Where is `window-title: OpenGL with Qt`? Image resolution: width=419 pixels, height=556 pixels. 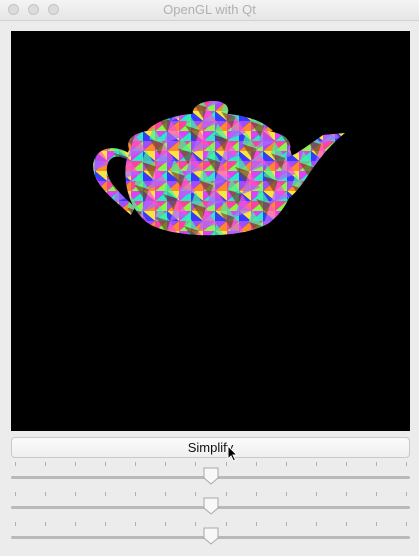 window-title: OpenGL with Qt is located at coordinates (209, 9).